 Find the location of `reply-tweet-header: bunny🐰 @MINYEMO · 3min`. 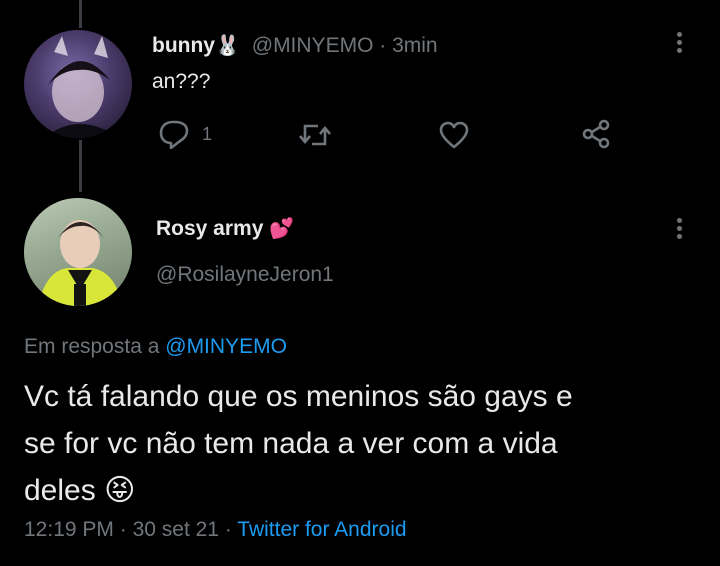

reply-tweet-header: bunny🐰 @MINYEMO · 3min is located at coordinates (295, 45).